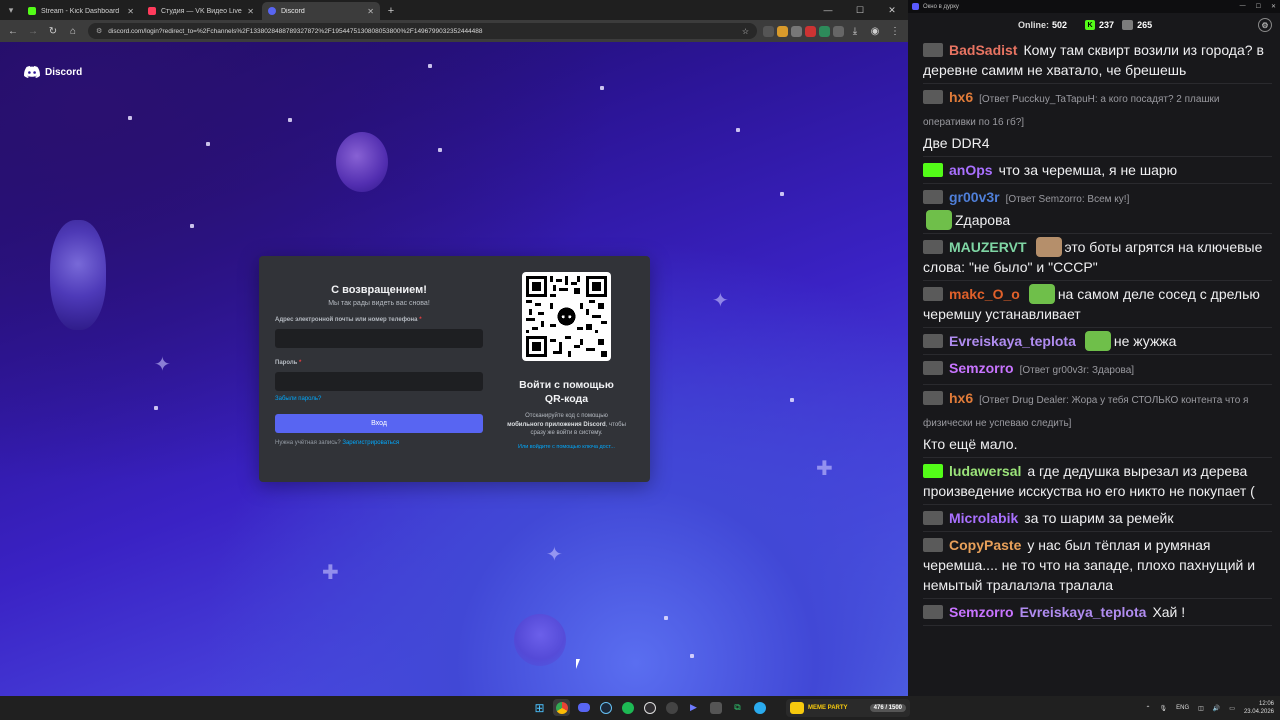 This screenshot has height=720, width=1280. I want to click on puzzle-icon, so click(838, 31).